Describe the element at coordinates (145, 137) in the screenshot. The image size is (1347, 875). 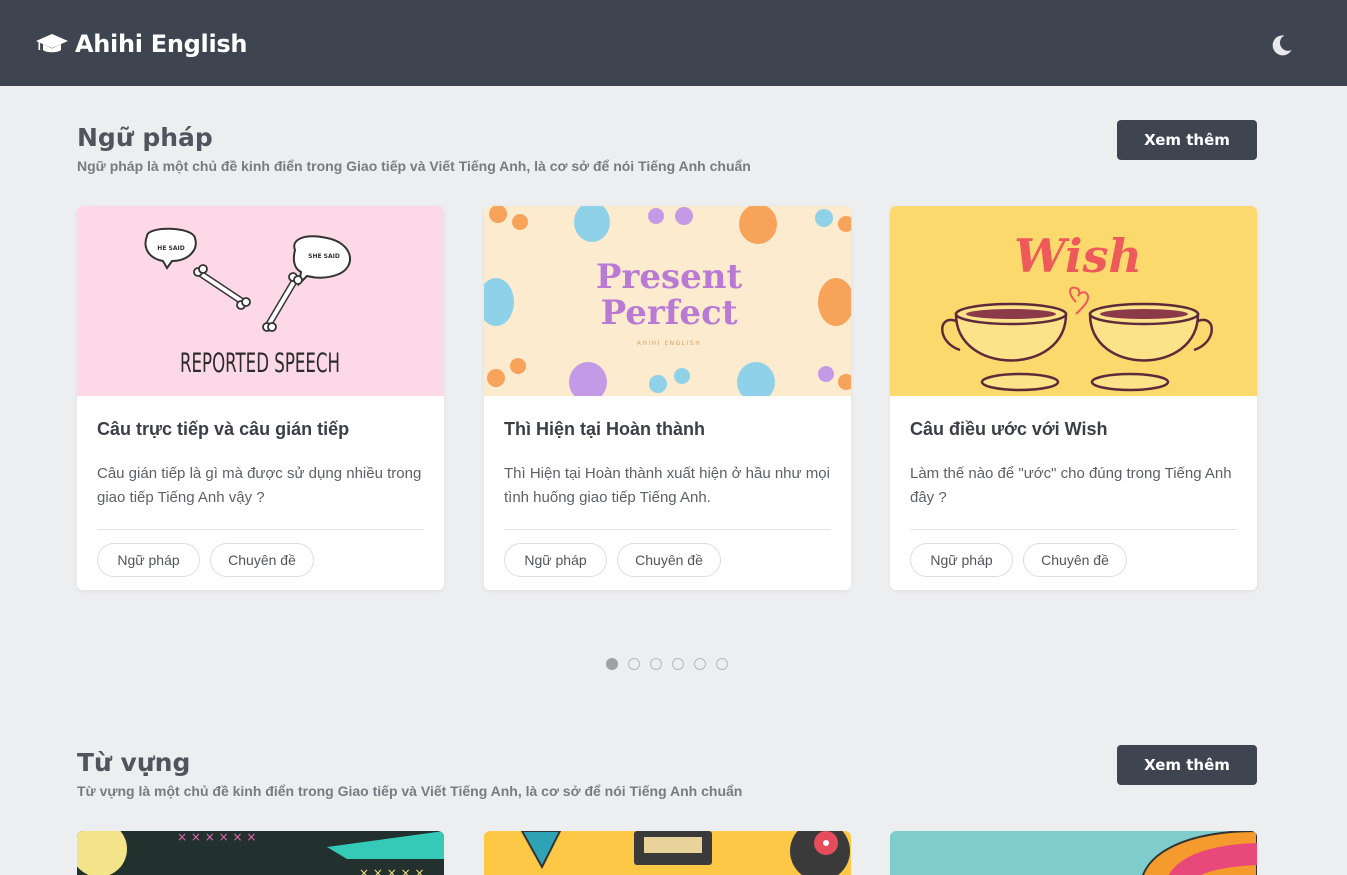
I see `section-title-grammar: Ngữ pháp` at that location.